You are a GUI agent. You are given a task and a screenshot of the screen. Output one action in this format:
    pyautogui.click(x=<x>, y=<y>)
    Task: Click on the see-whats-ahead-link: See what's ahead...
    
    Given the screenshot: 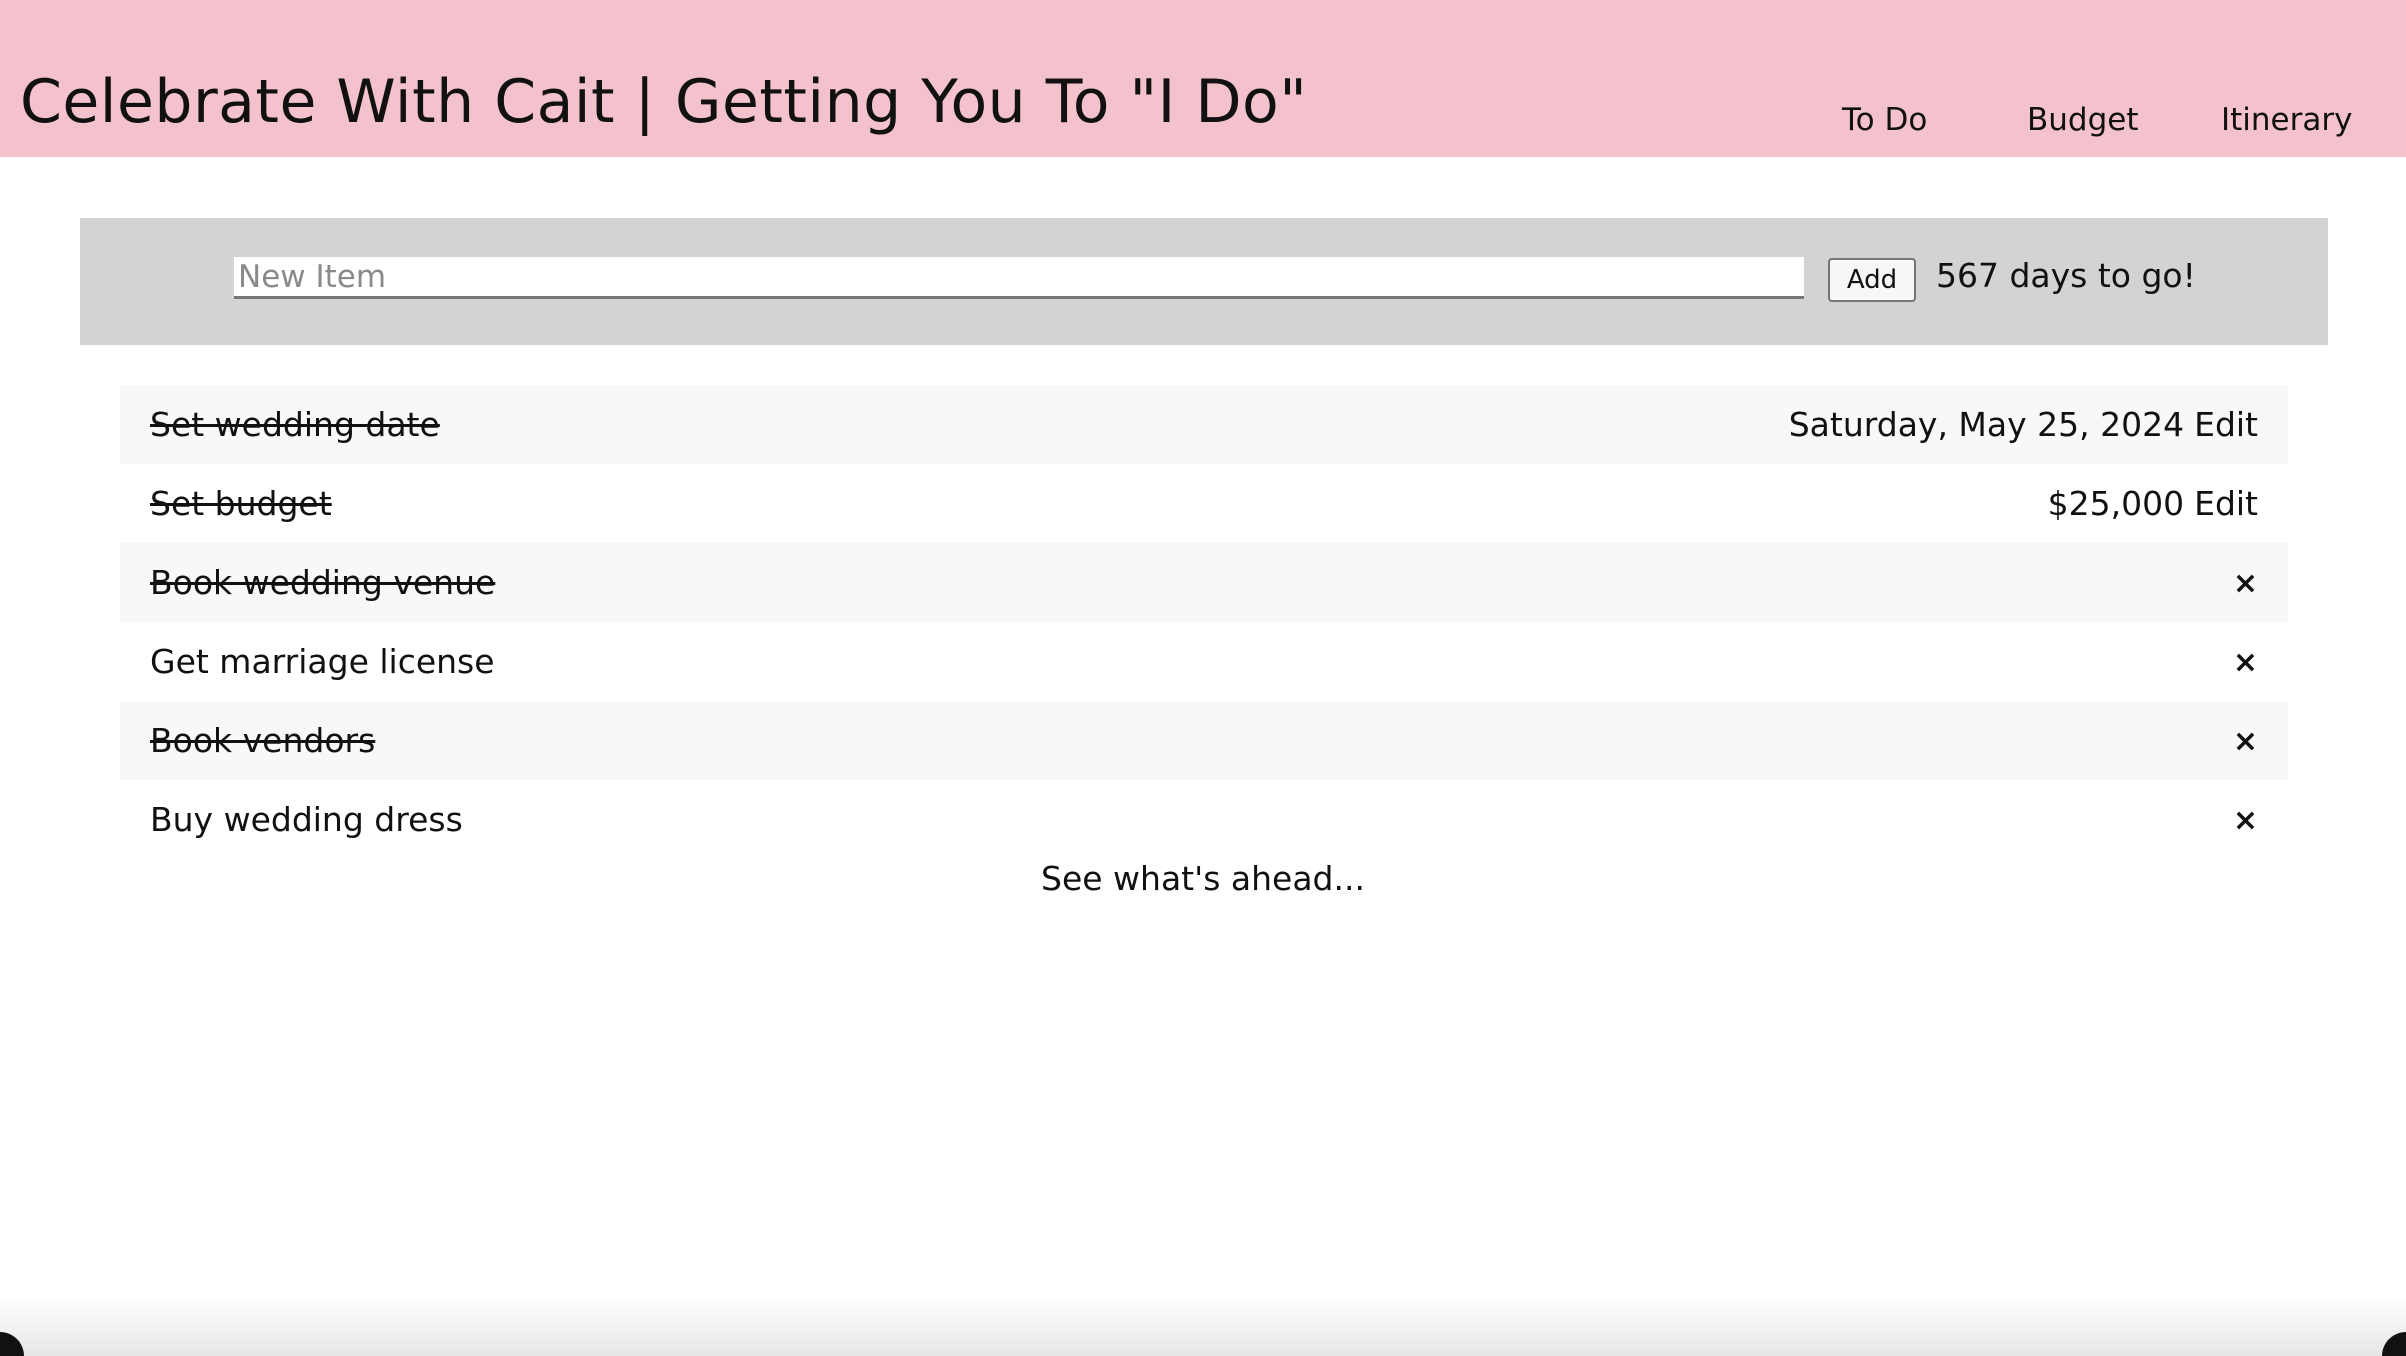 What is the action you would take?
    pyautogui.click(x=1203, y=879)
    